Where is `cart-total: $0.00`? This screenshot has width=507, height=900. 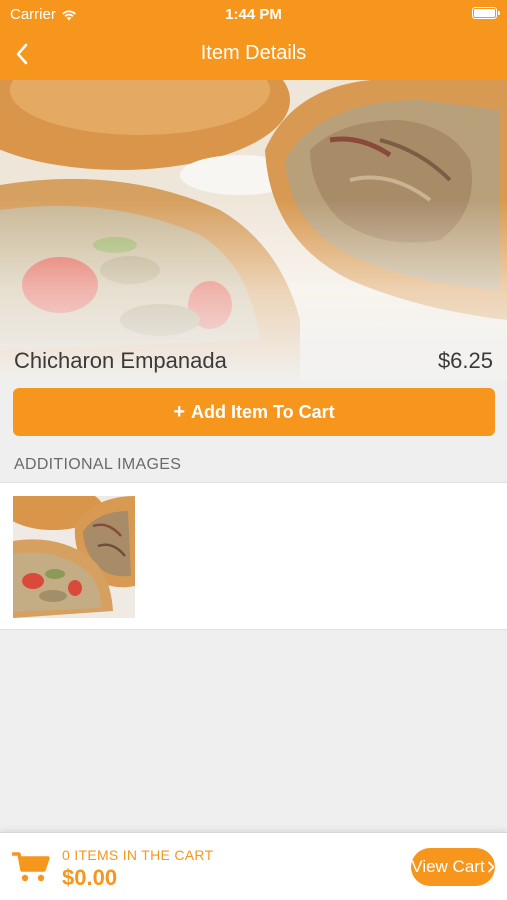 cart-total: $0.00 is located at coordinates (90, 877).